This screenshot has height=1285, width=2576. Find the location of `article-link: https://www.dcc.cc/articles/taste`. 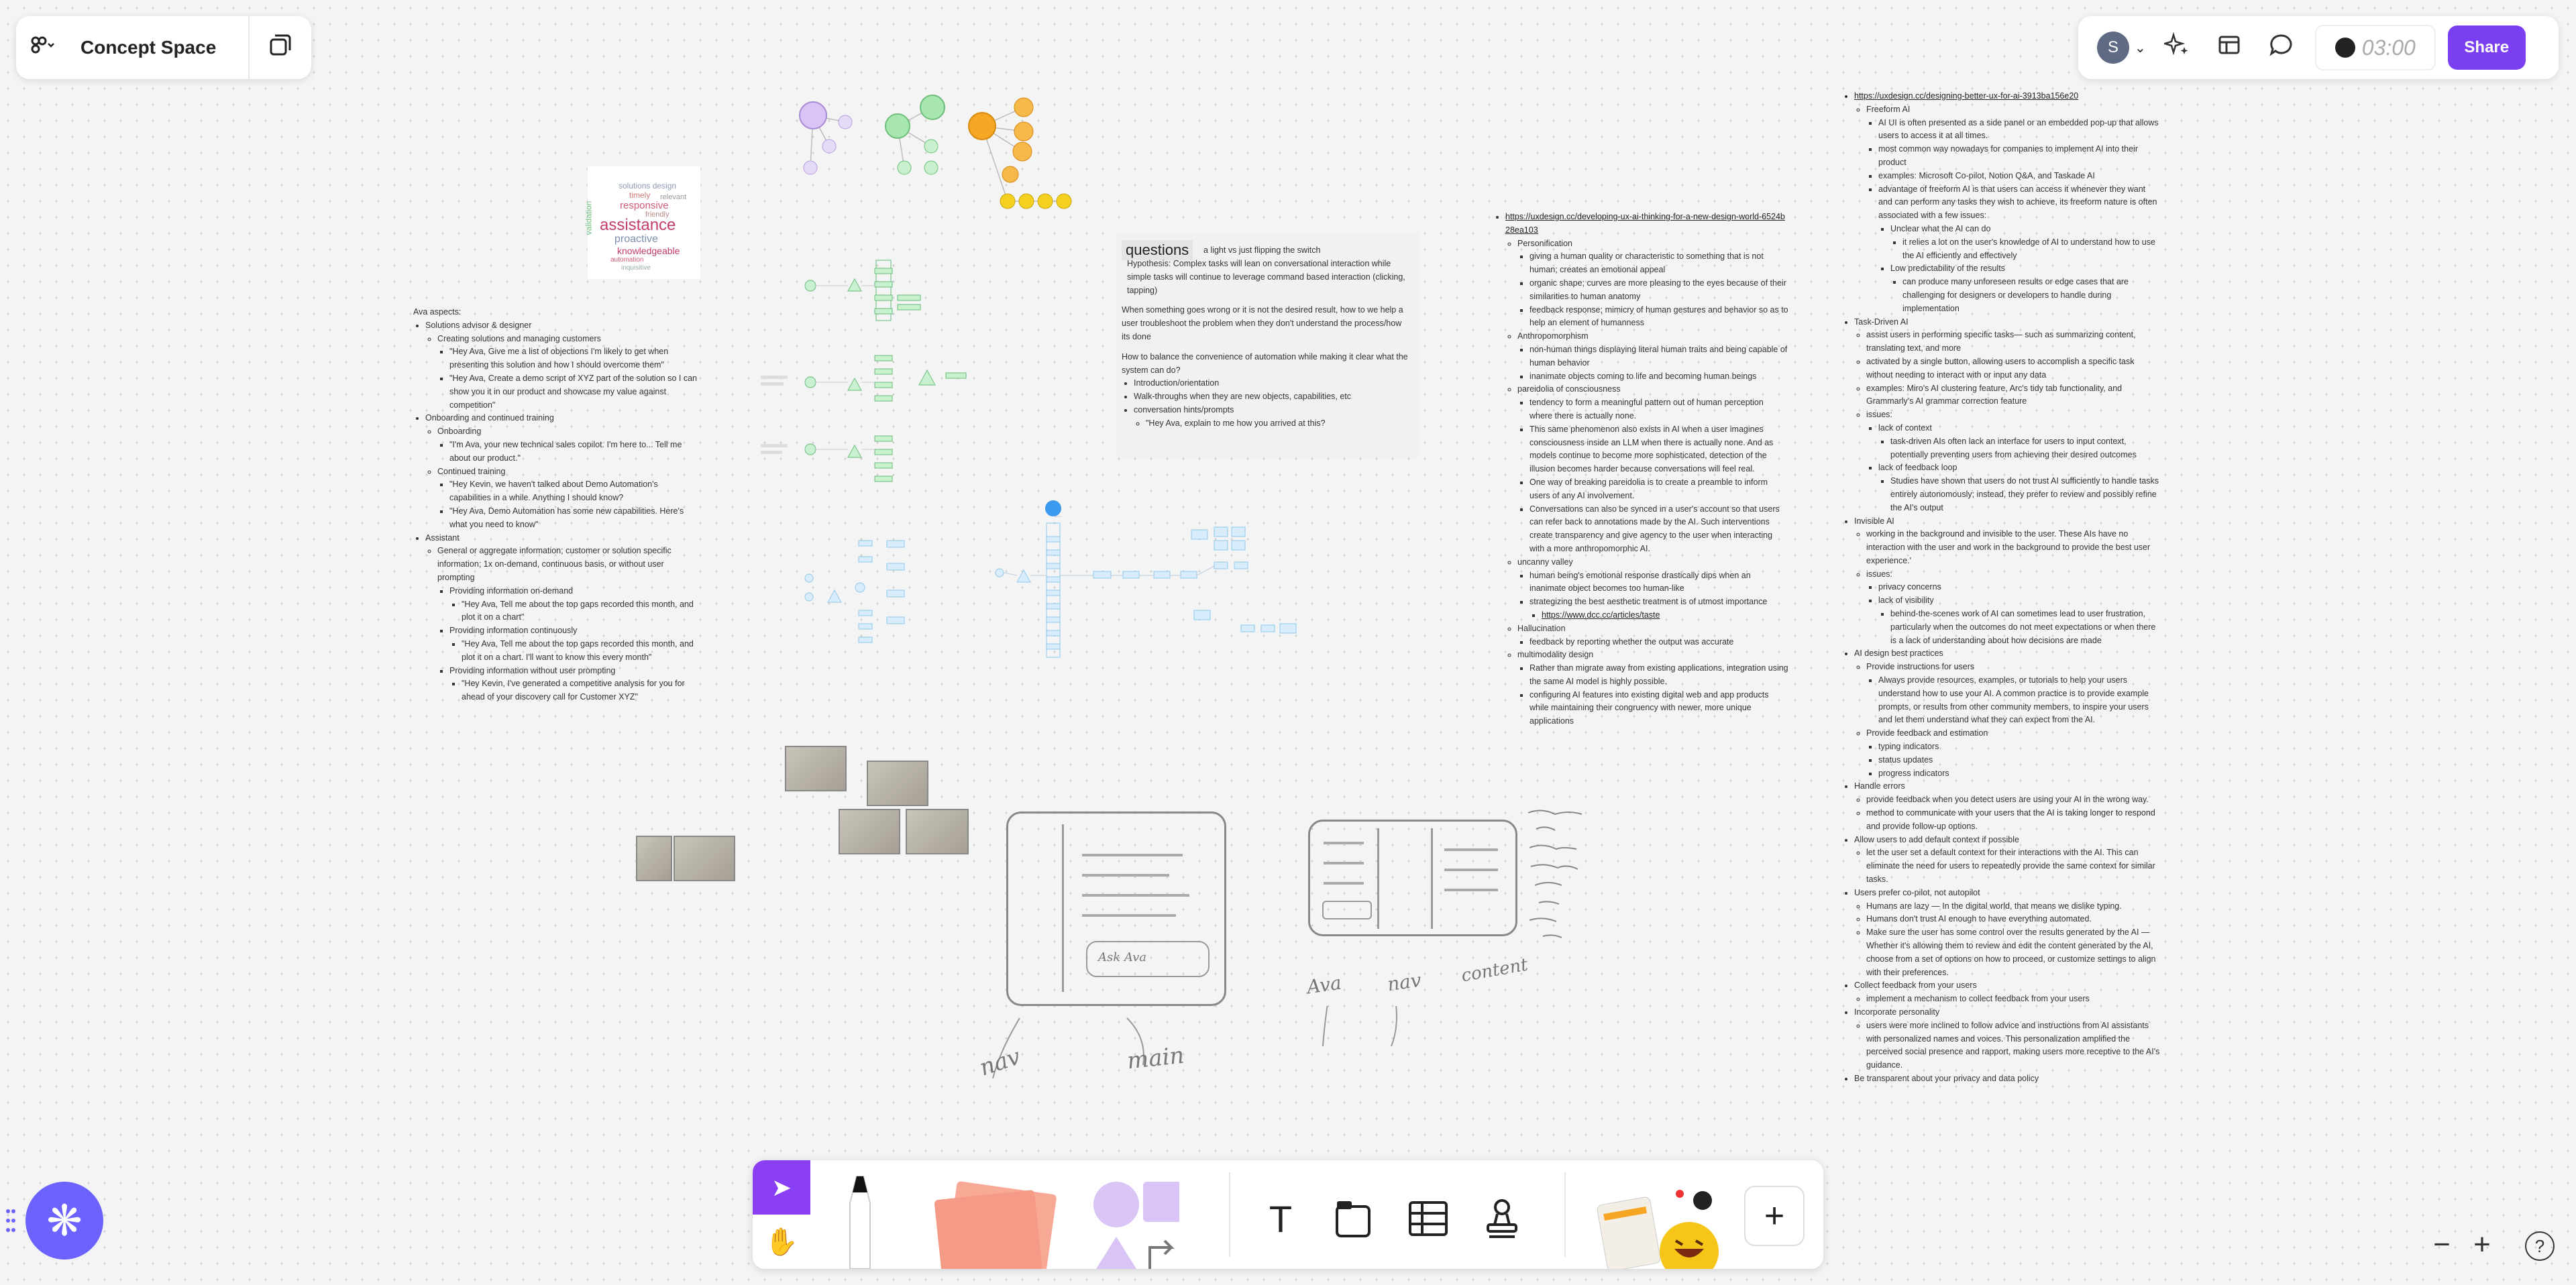

article-link: https://www.dcc.cc/articles/taste is located at coordinates (1601, 615).